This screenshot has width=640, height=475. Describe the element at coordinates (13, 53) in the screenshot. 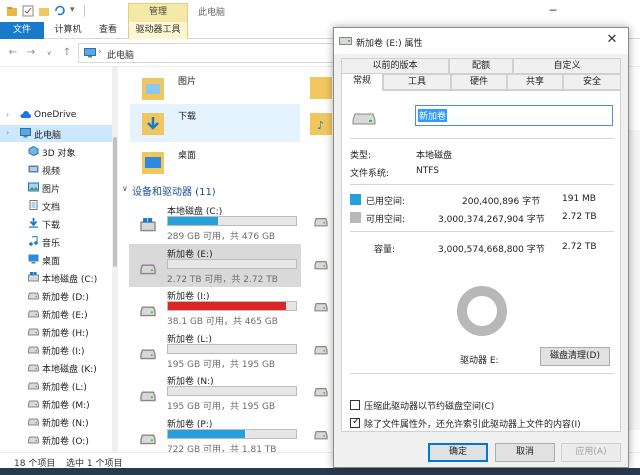

I see `back-icon: ←` at that location.